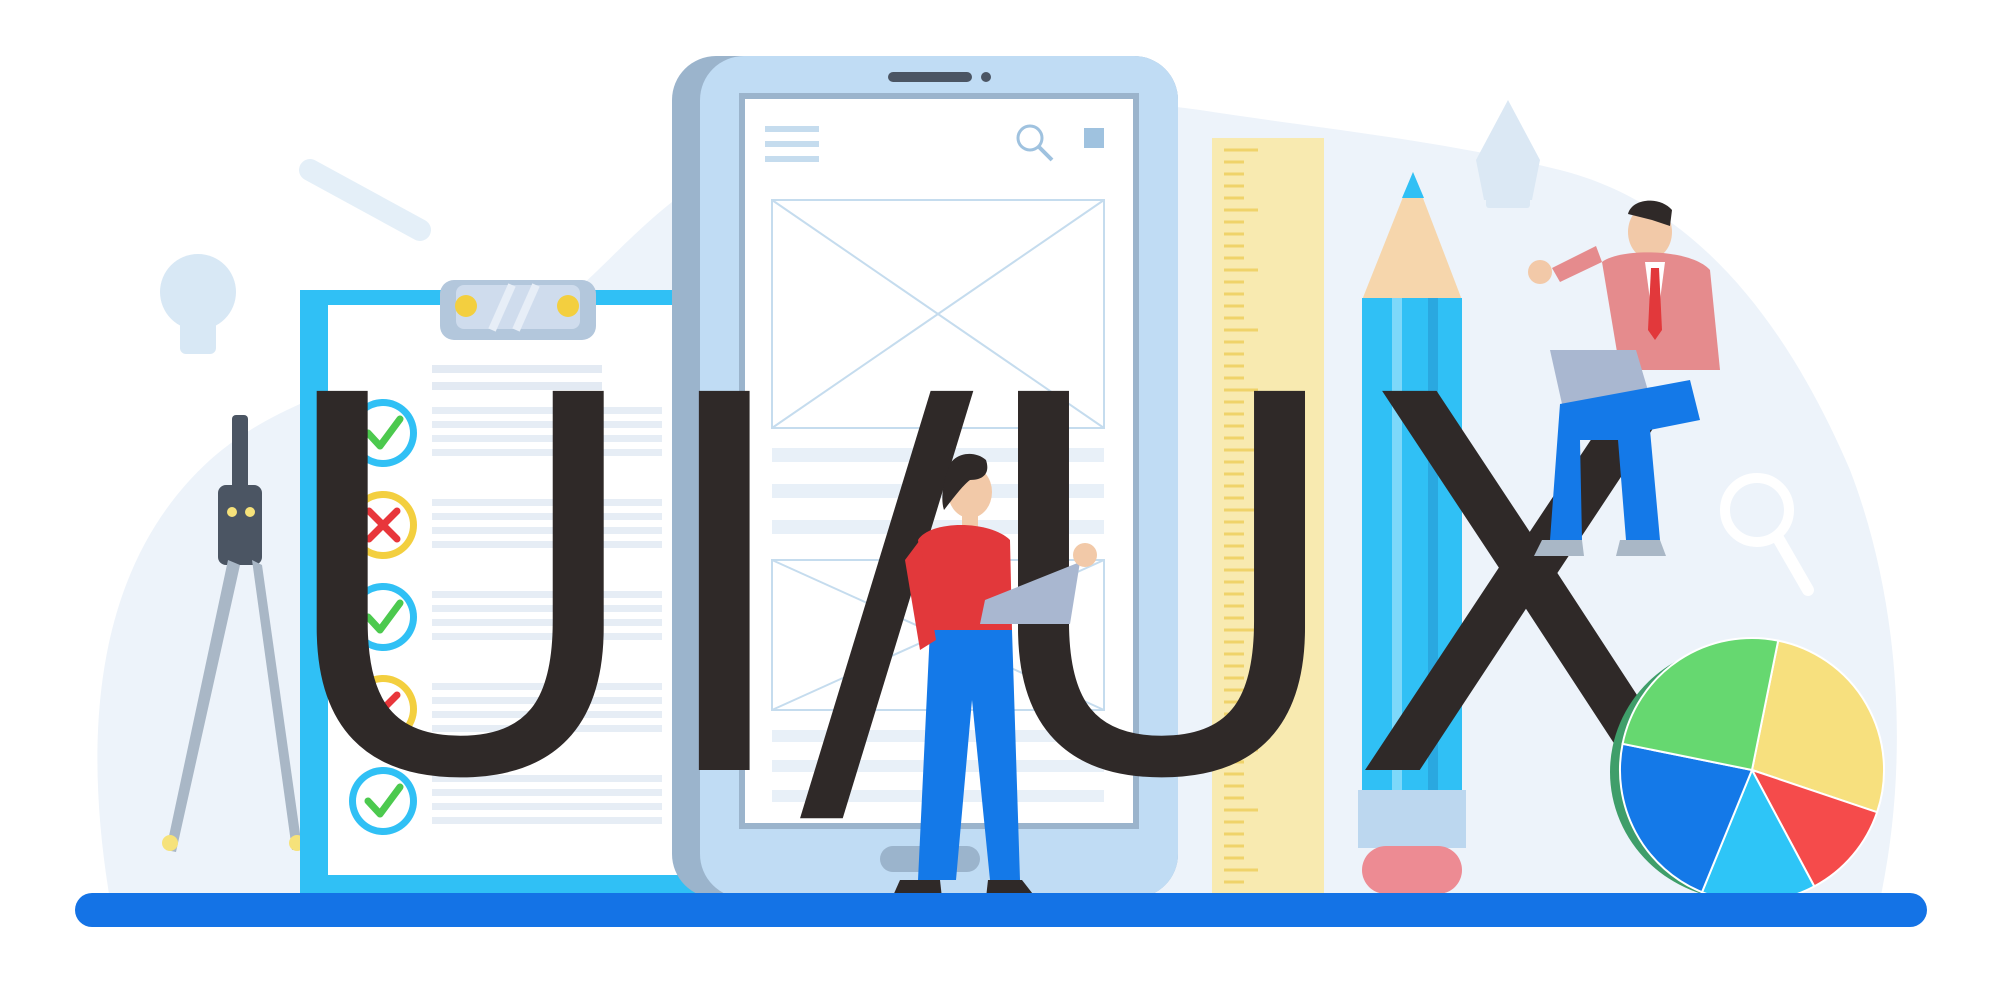 This screenshot has width=2000, height=984. What do you see at coordinates (1508, 154) in the screenshot?
I see `pen-nib-icon` at bounding box center [1508, 154].